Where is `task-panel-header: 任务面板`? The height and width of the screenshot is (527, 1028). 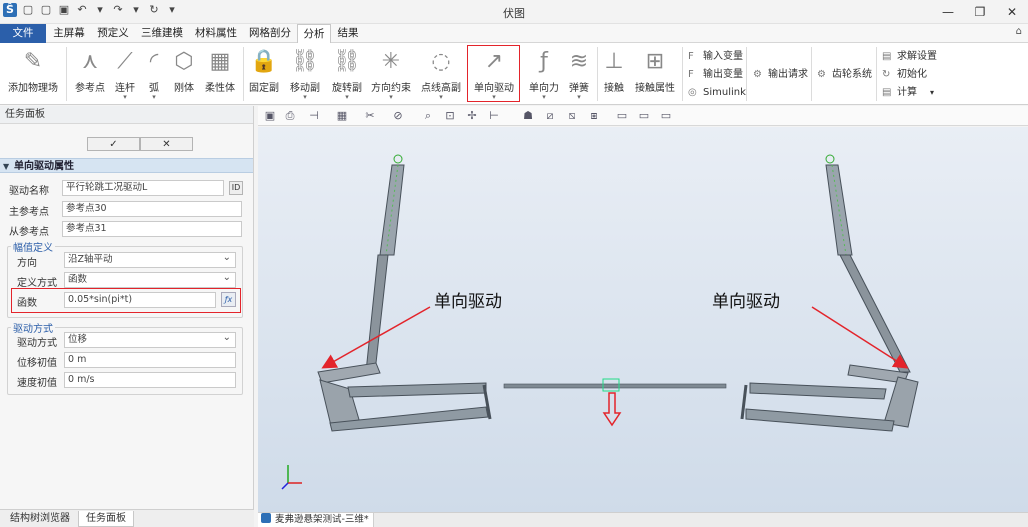
task-panel-header: 任务面板 is located at coordinates (126, 115).